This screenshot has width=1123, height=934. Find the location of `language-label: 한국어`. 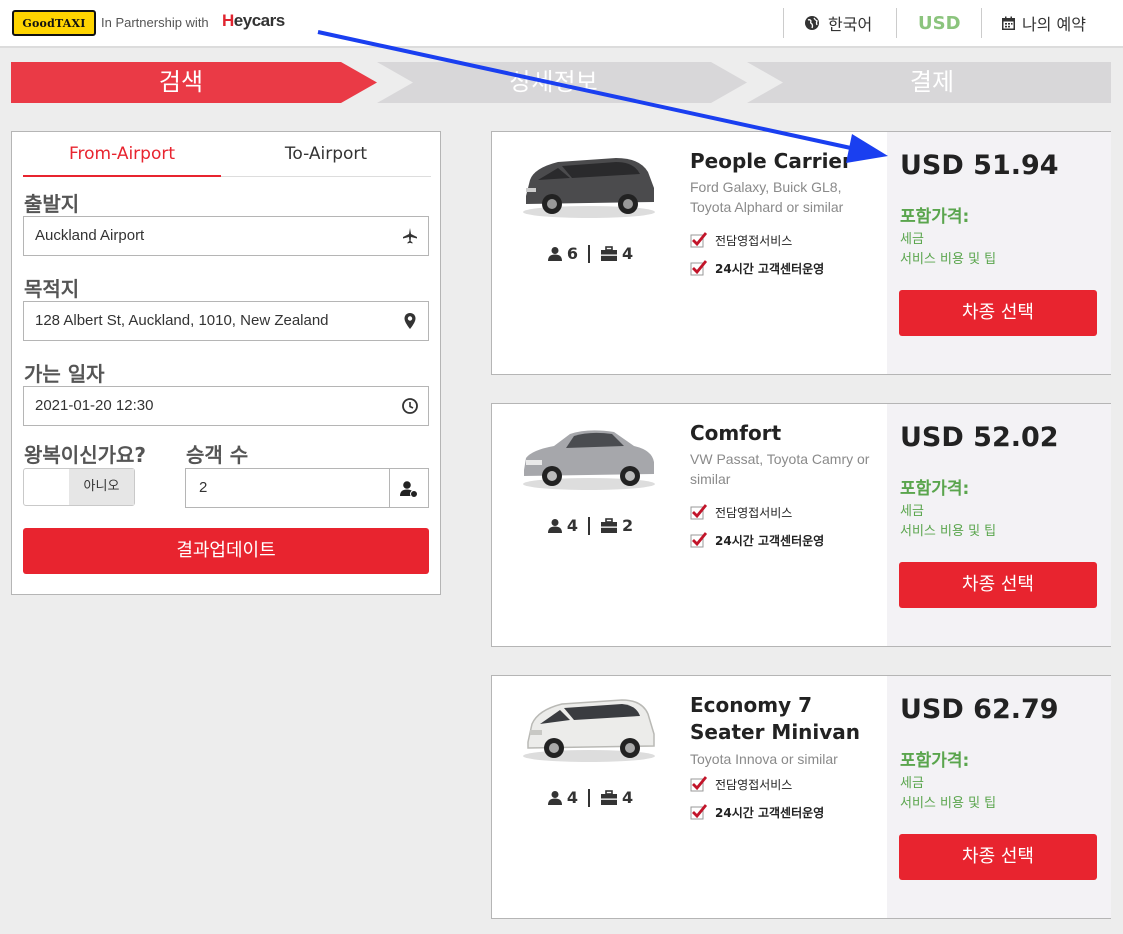

language-label: 한국어 is located at coordinates (850, 24).